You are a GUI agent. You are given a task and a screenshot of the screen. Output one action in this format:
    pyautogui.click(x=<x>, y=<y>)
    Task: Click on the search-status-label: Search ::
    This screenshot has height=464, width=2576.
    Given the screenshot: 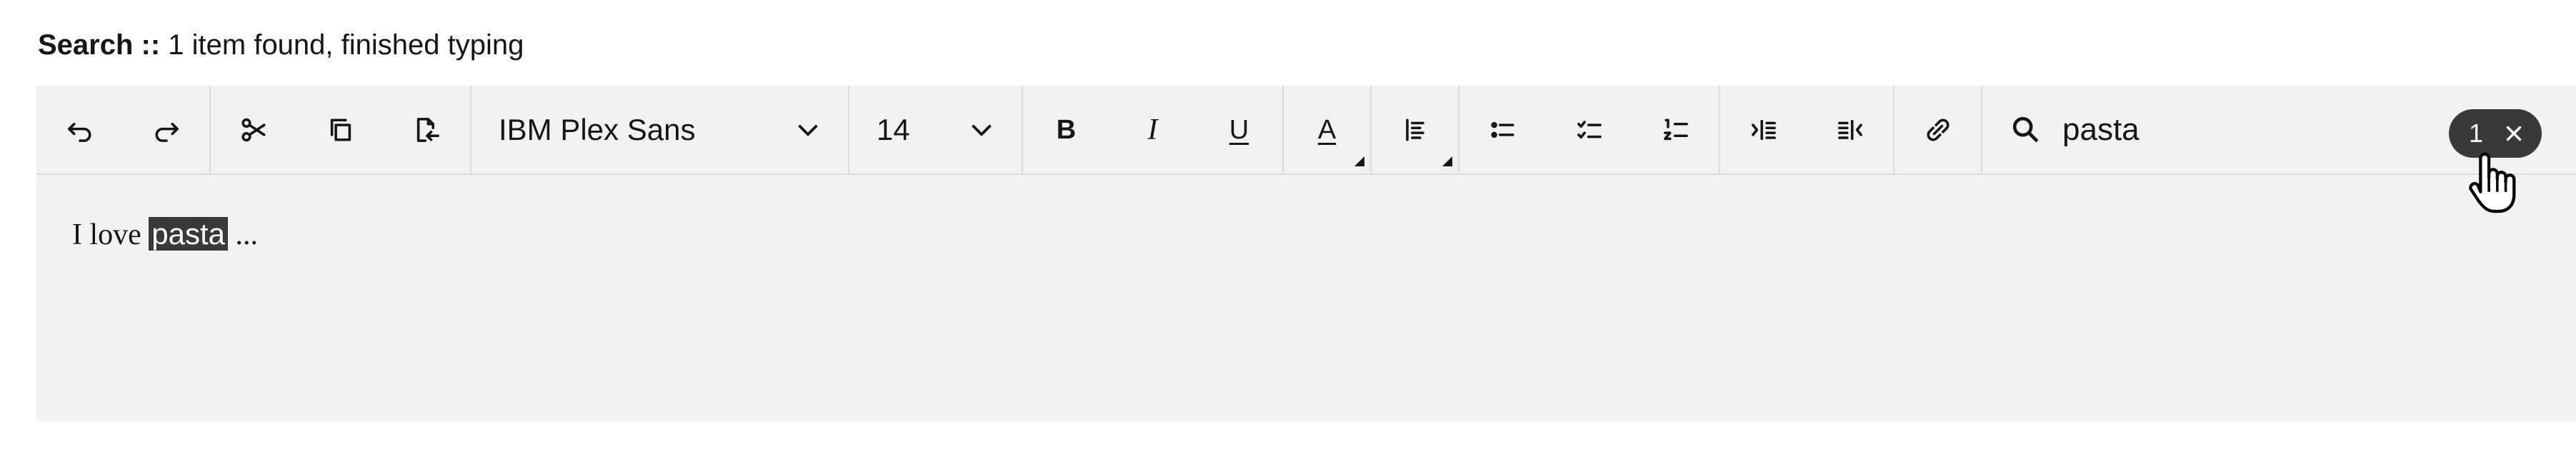 What is the action you would take?
    pyautogui.click(x=100, y=45)
    